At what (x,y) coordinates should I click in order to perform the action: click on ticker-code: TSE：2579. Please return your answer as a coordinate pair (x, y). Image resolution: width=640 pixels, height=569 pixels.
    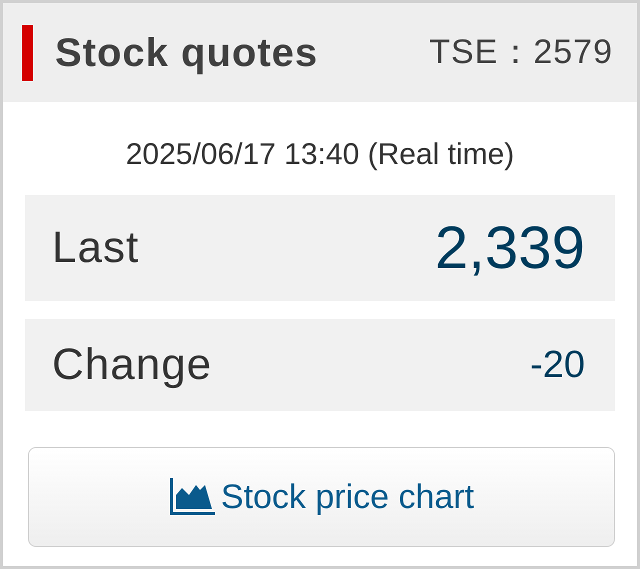
    Looking at the image, I should click on (521, 52).